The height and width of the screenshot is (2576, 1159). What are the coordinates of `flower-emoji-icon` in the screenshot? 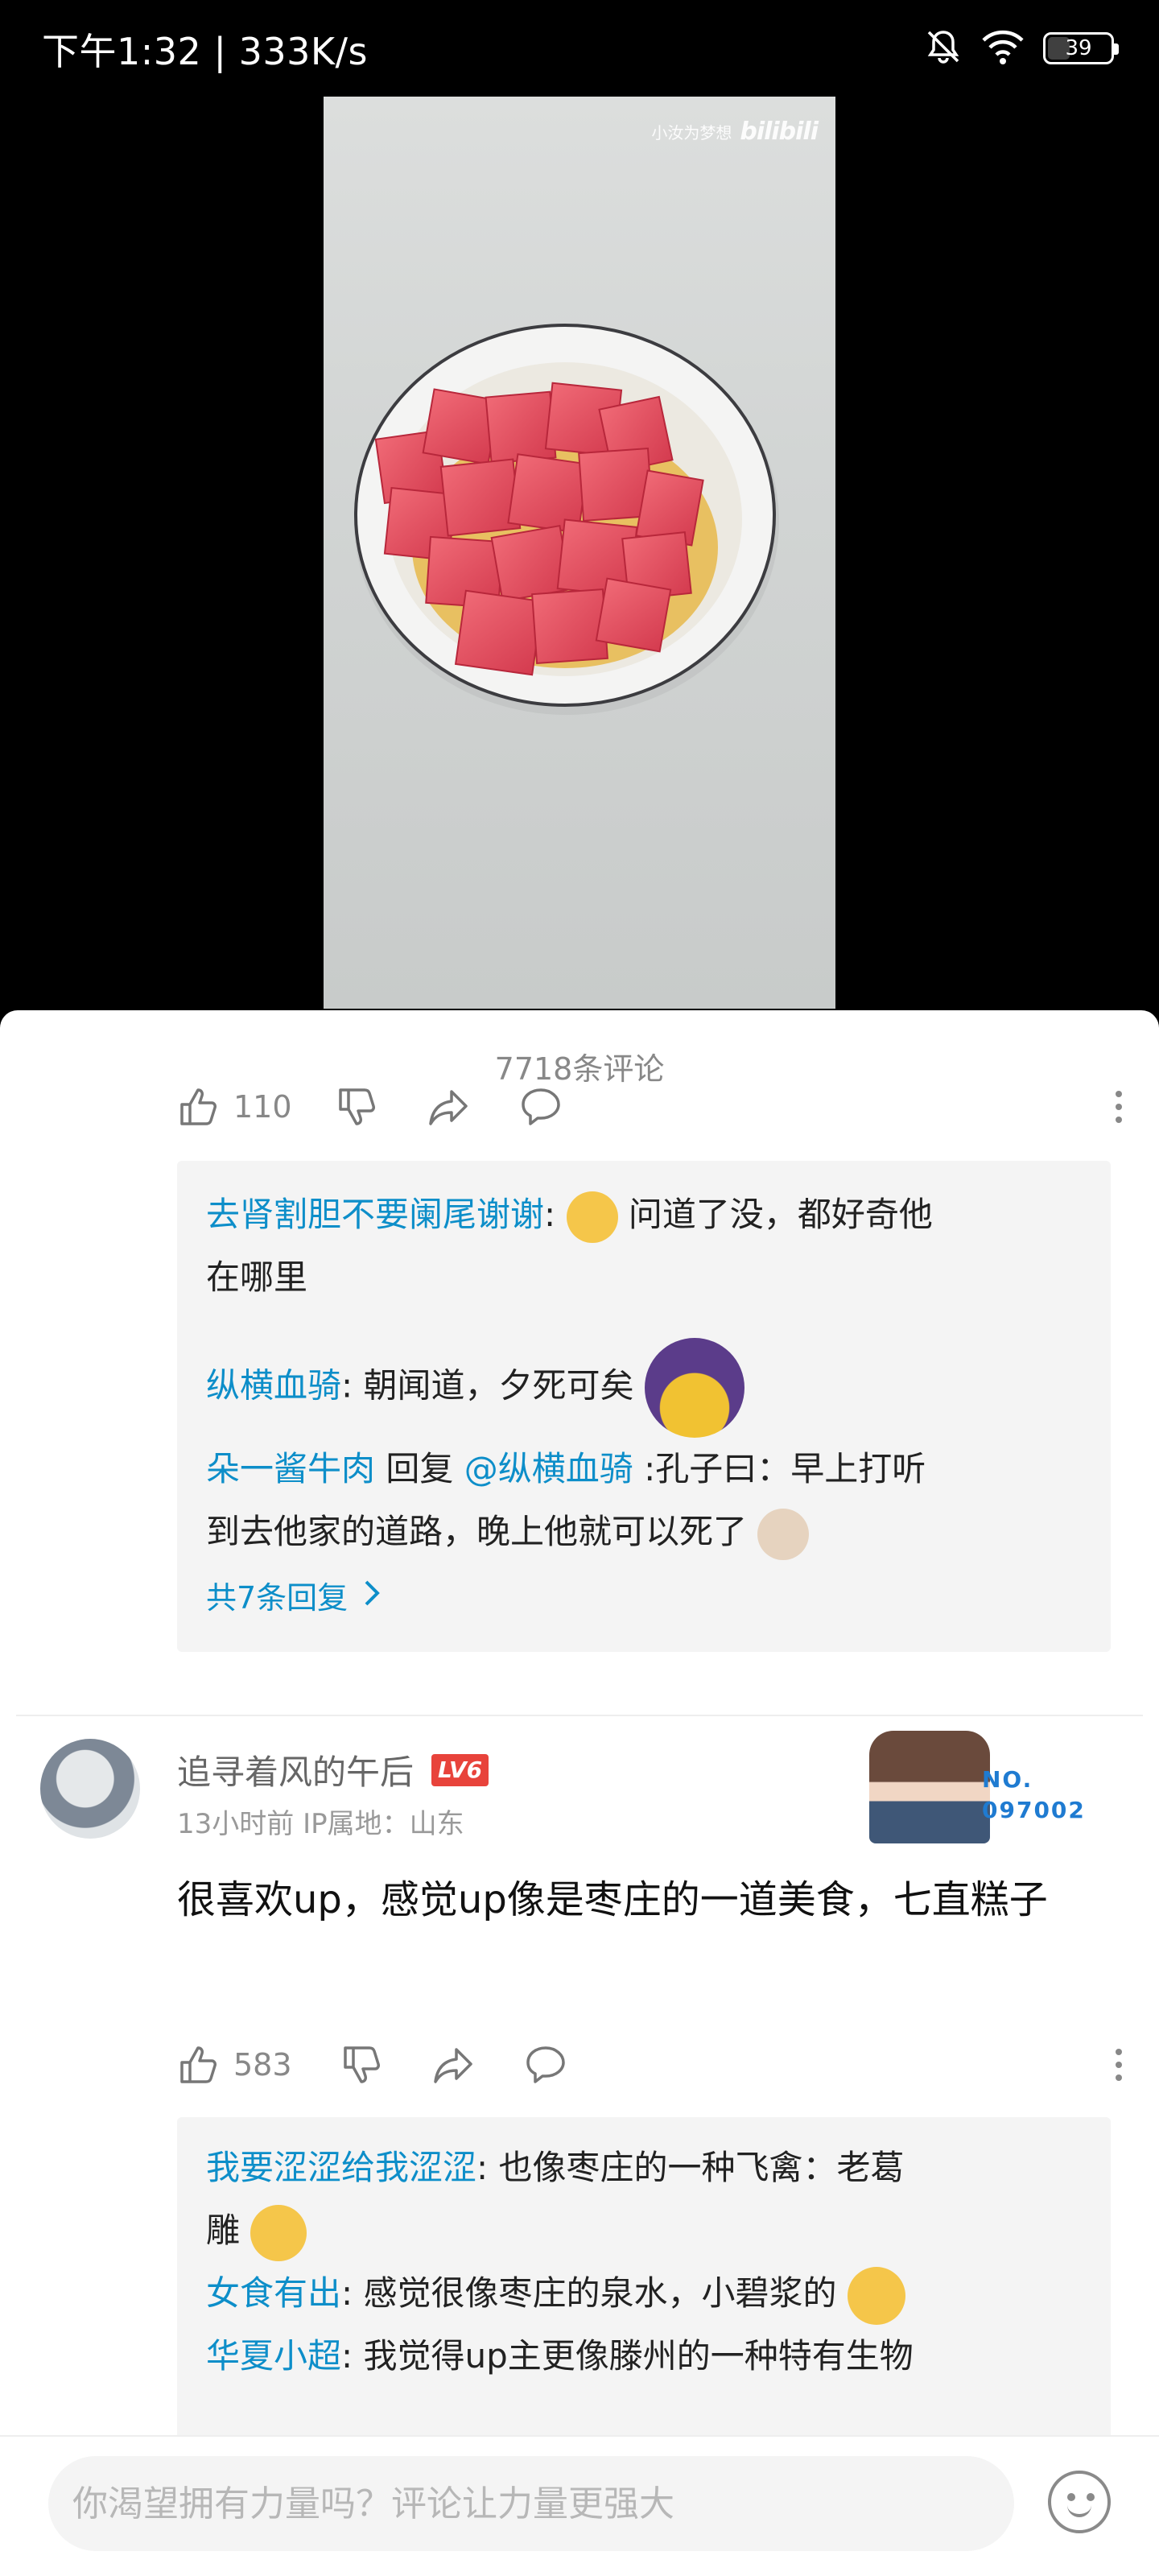 It's located at (278, 2232).